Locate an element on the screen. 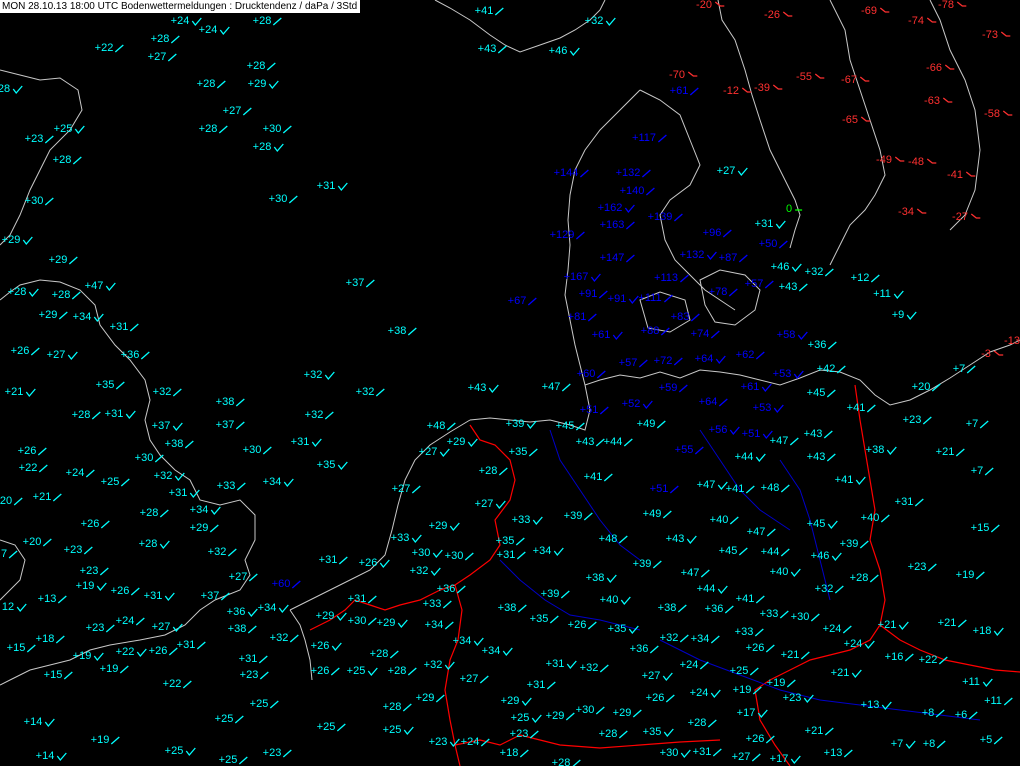 The width and height of the screenshot is (1020, 766). station-observation: +38 is located at coordinates (179, 444).